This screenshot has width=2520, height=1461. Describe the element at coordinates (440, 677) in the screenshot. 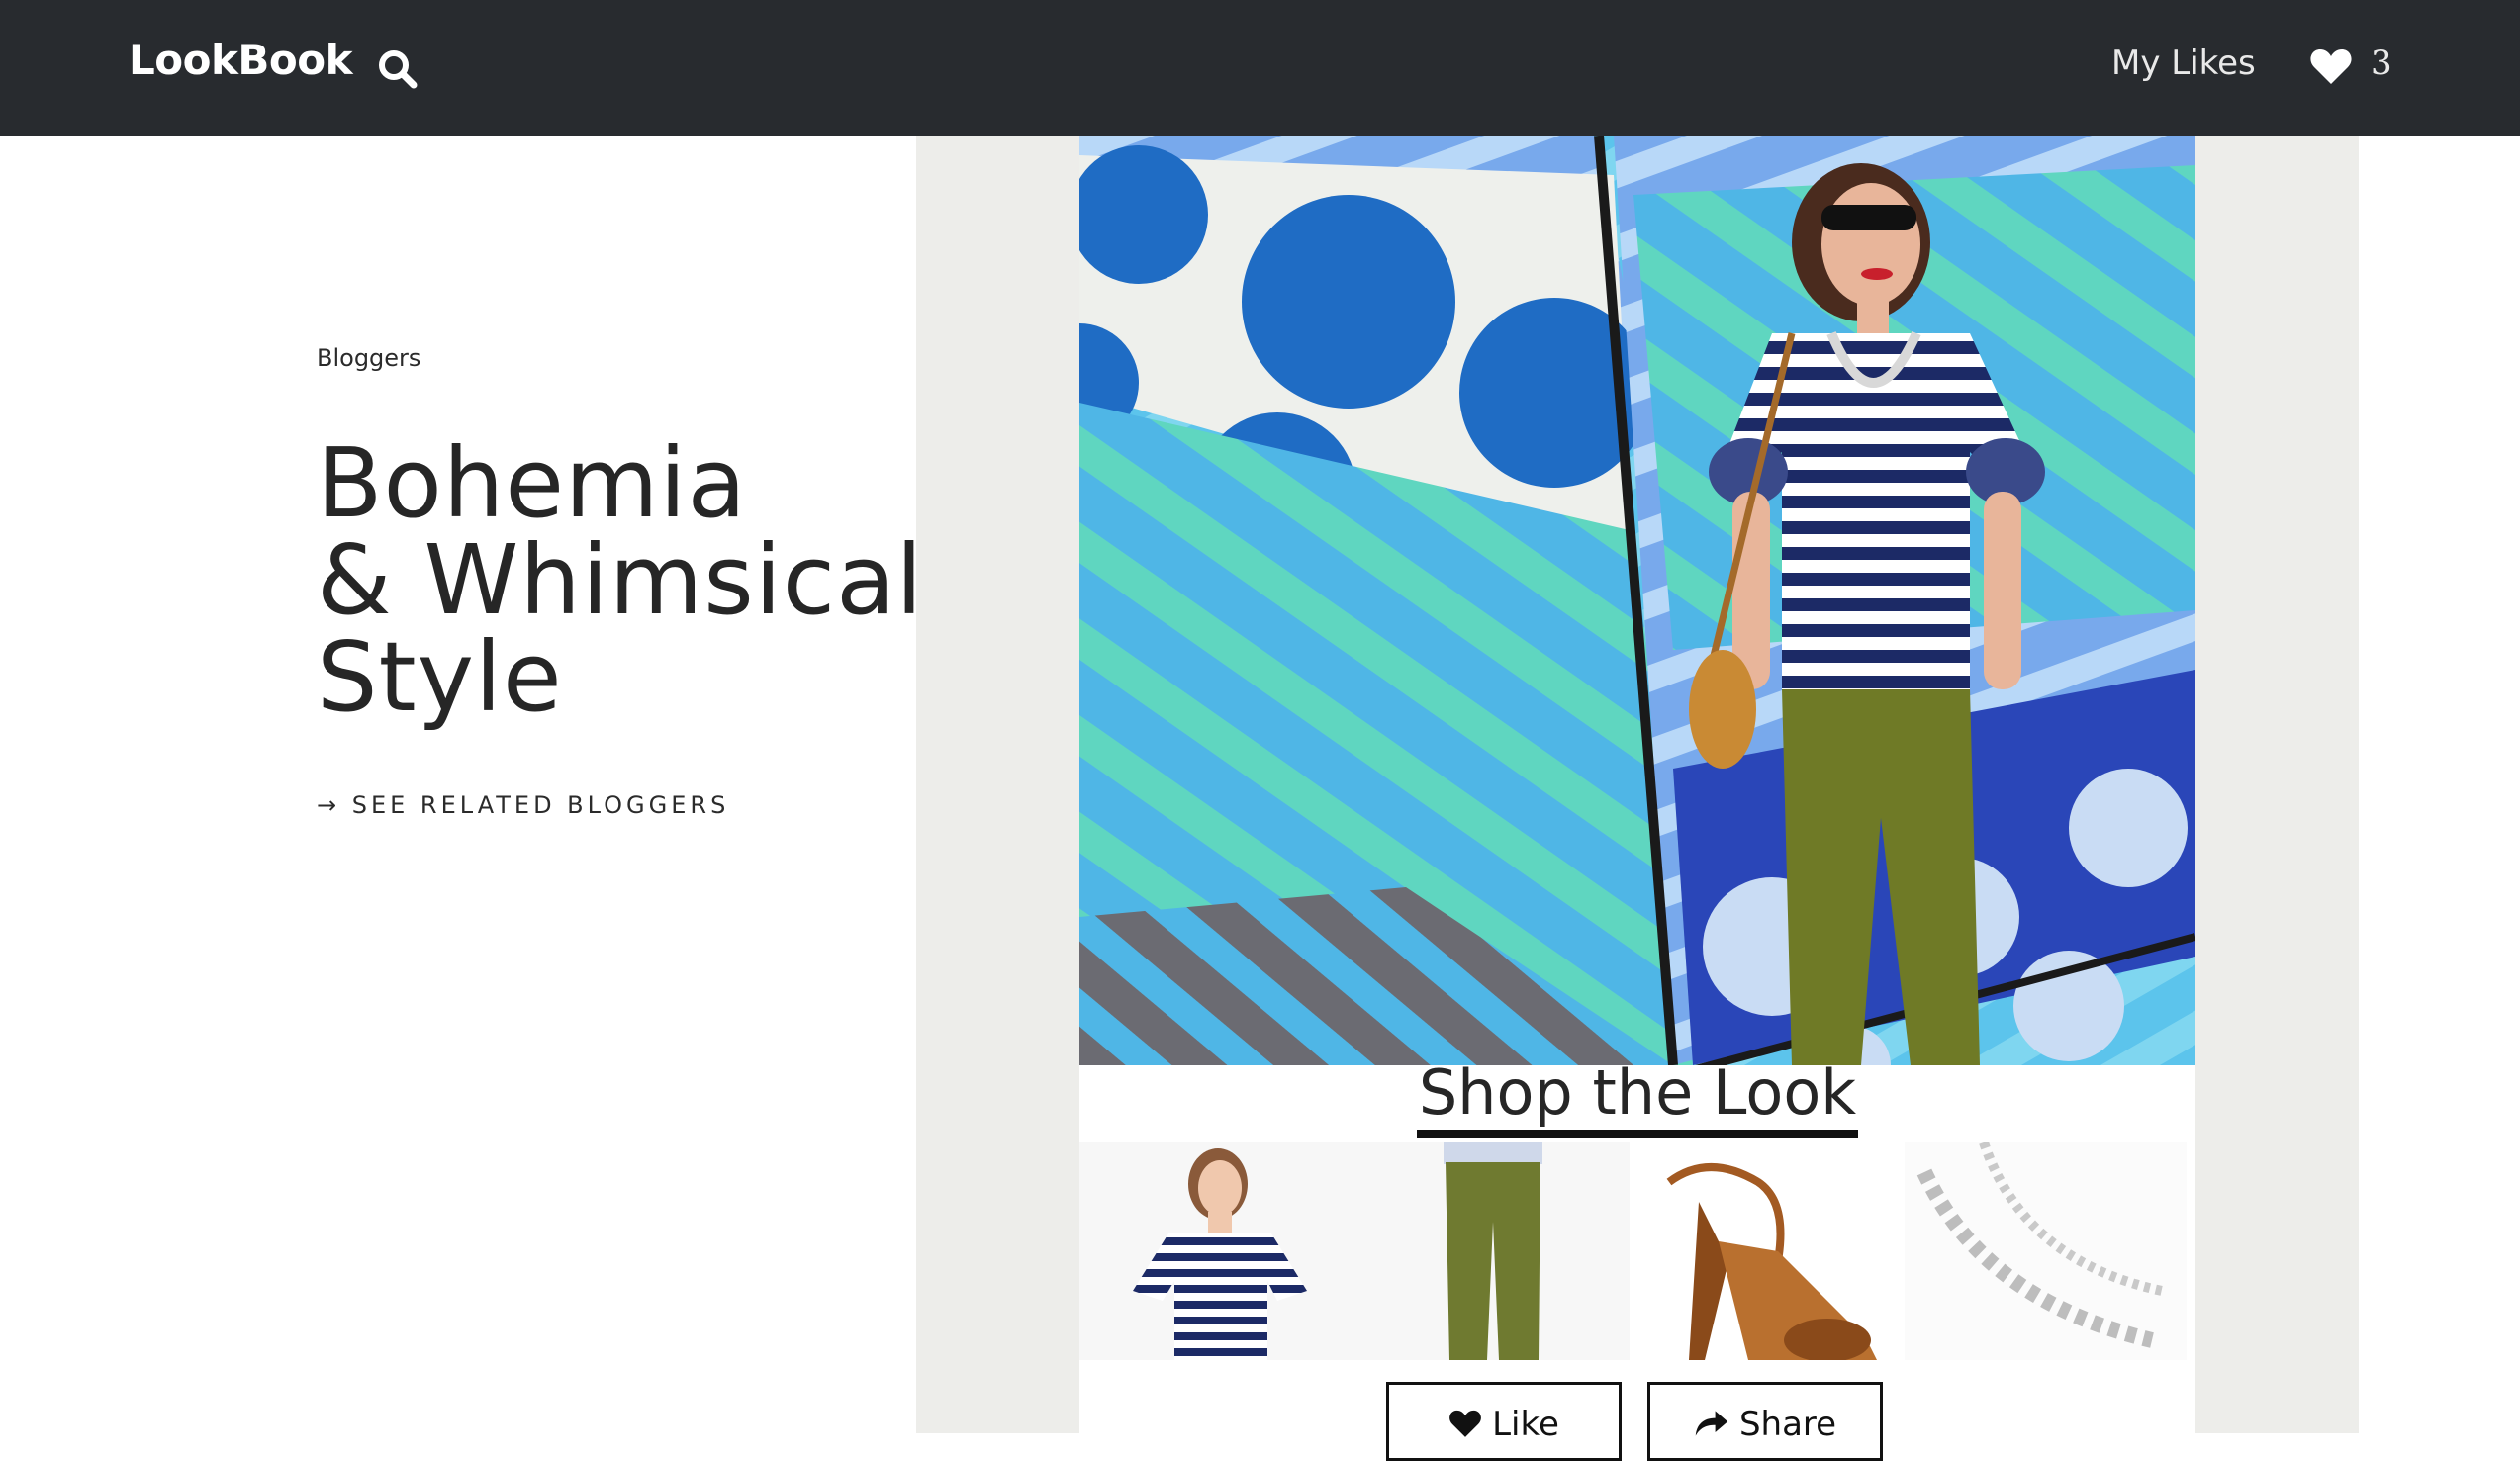

I see `title-line: Style` at that location.